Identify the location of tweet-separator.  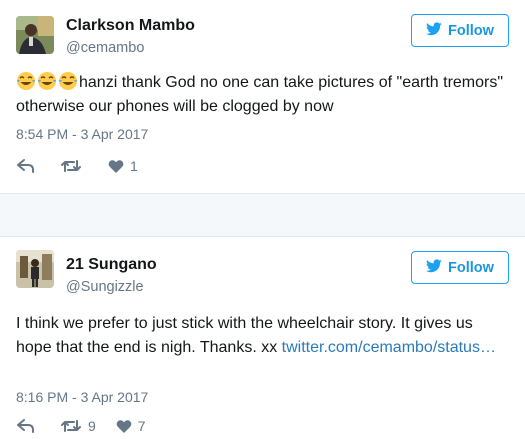
(262, 214).